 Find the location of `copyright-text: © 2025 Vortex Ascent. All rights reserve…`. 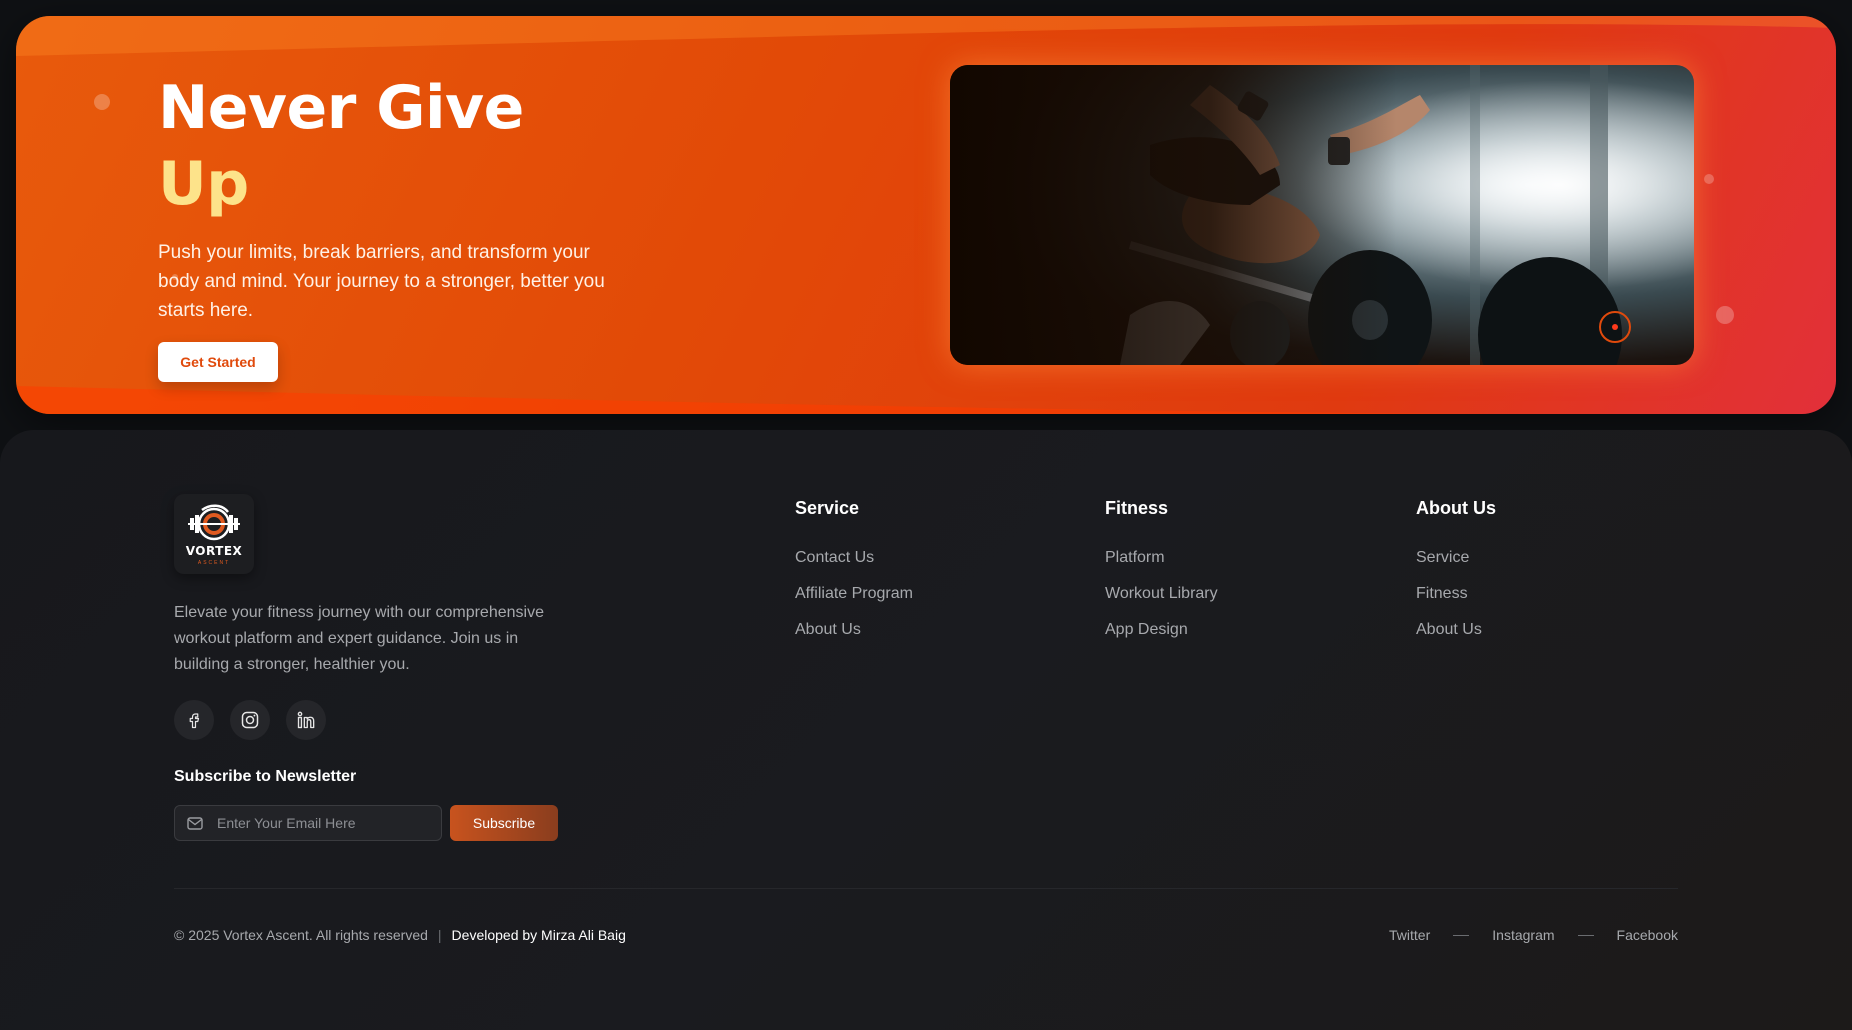

copyright-text: © 2025 Vortex Ascent. All rights reserve… is located at coordinates (301, 935).